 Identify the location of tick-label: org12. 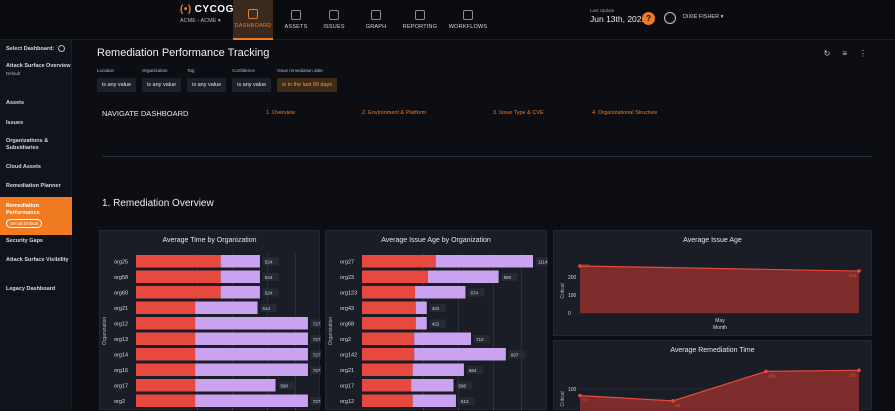
(121, 324).